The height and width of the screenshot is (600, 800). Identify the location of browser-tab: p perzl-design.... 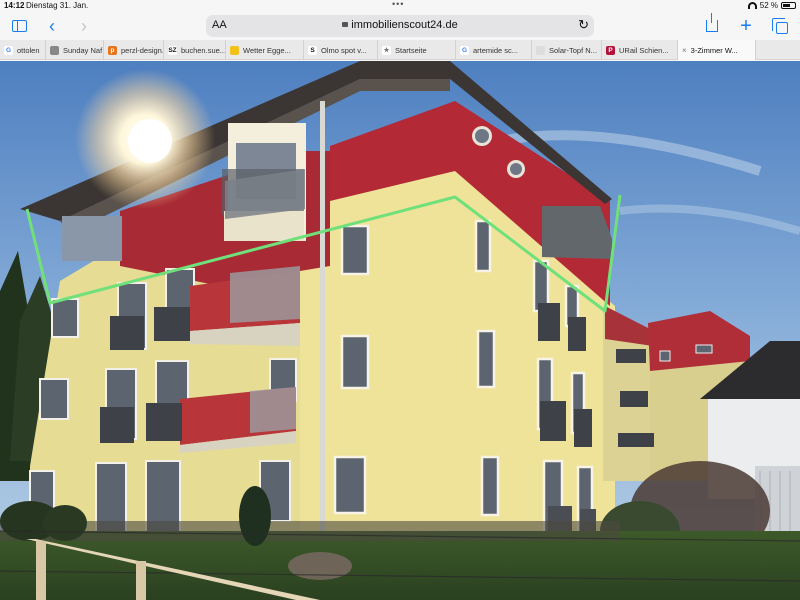
(134, 50).